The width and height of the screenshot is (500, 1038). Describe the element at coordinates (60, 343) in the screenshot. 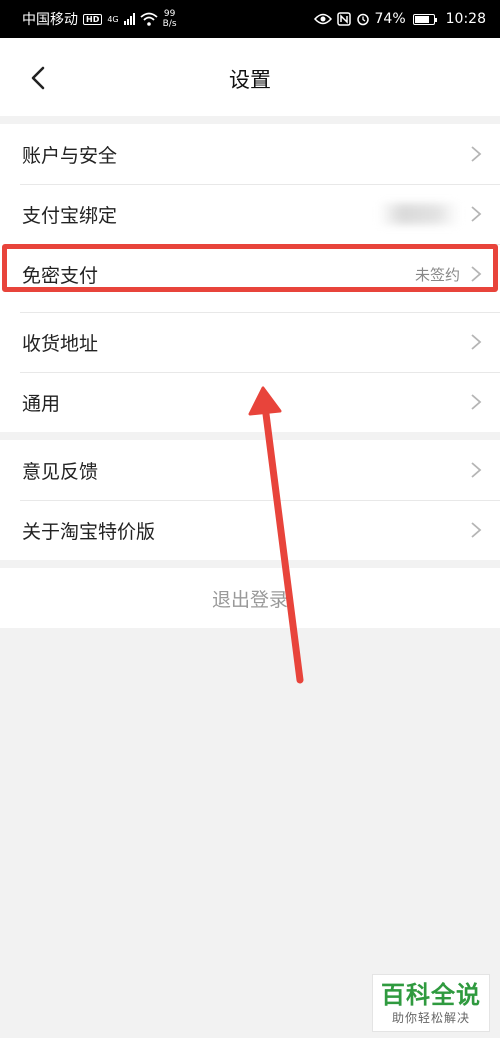

I see `row-label: 收货地址` at that location.